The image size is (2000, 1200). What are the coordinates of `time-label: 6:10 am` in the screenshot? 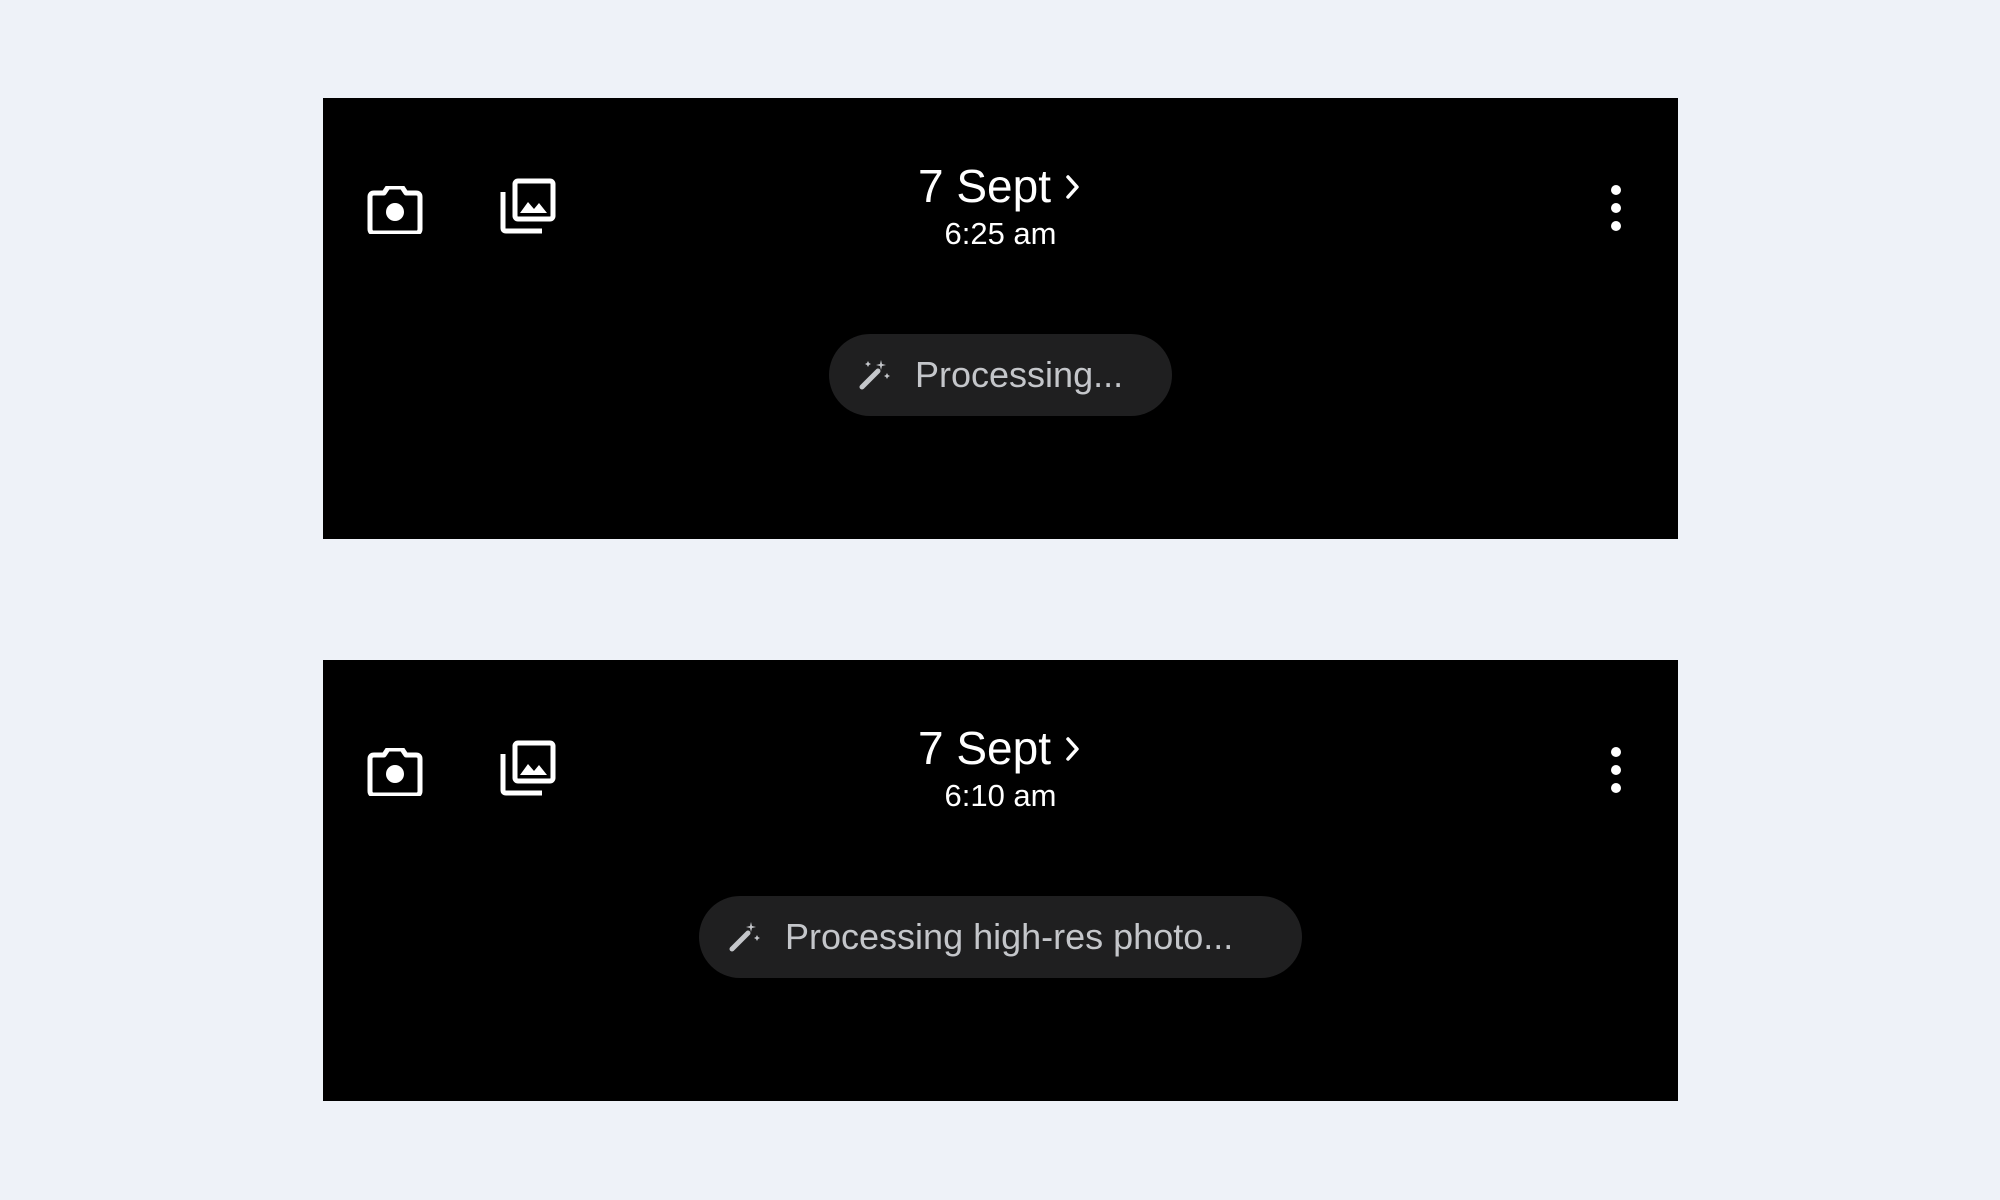 It's located at (1000, 795).